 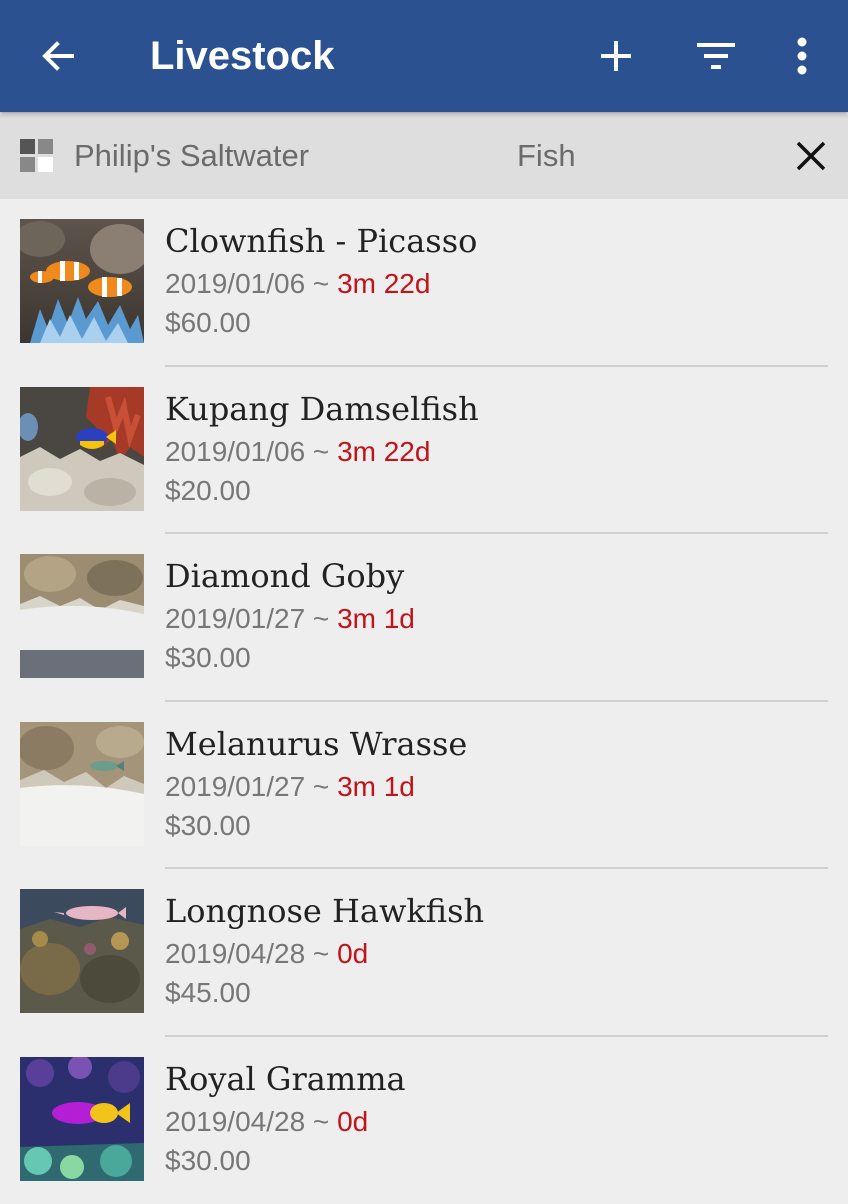 I want to click on page-title: Livestock, so click(x=242, y=56).